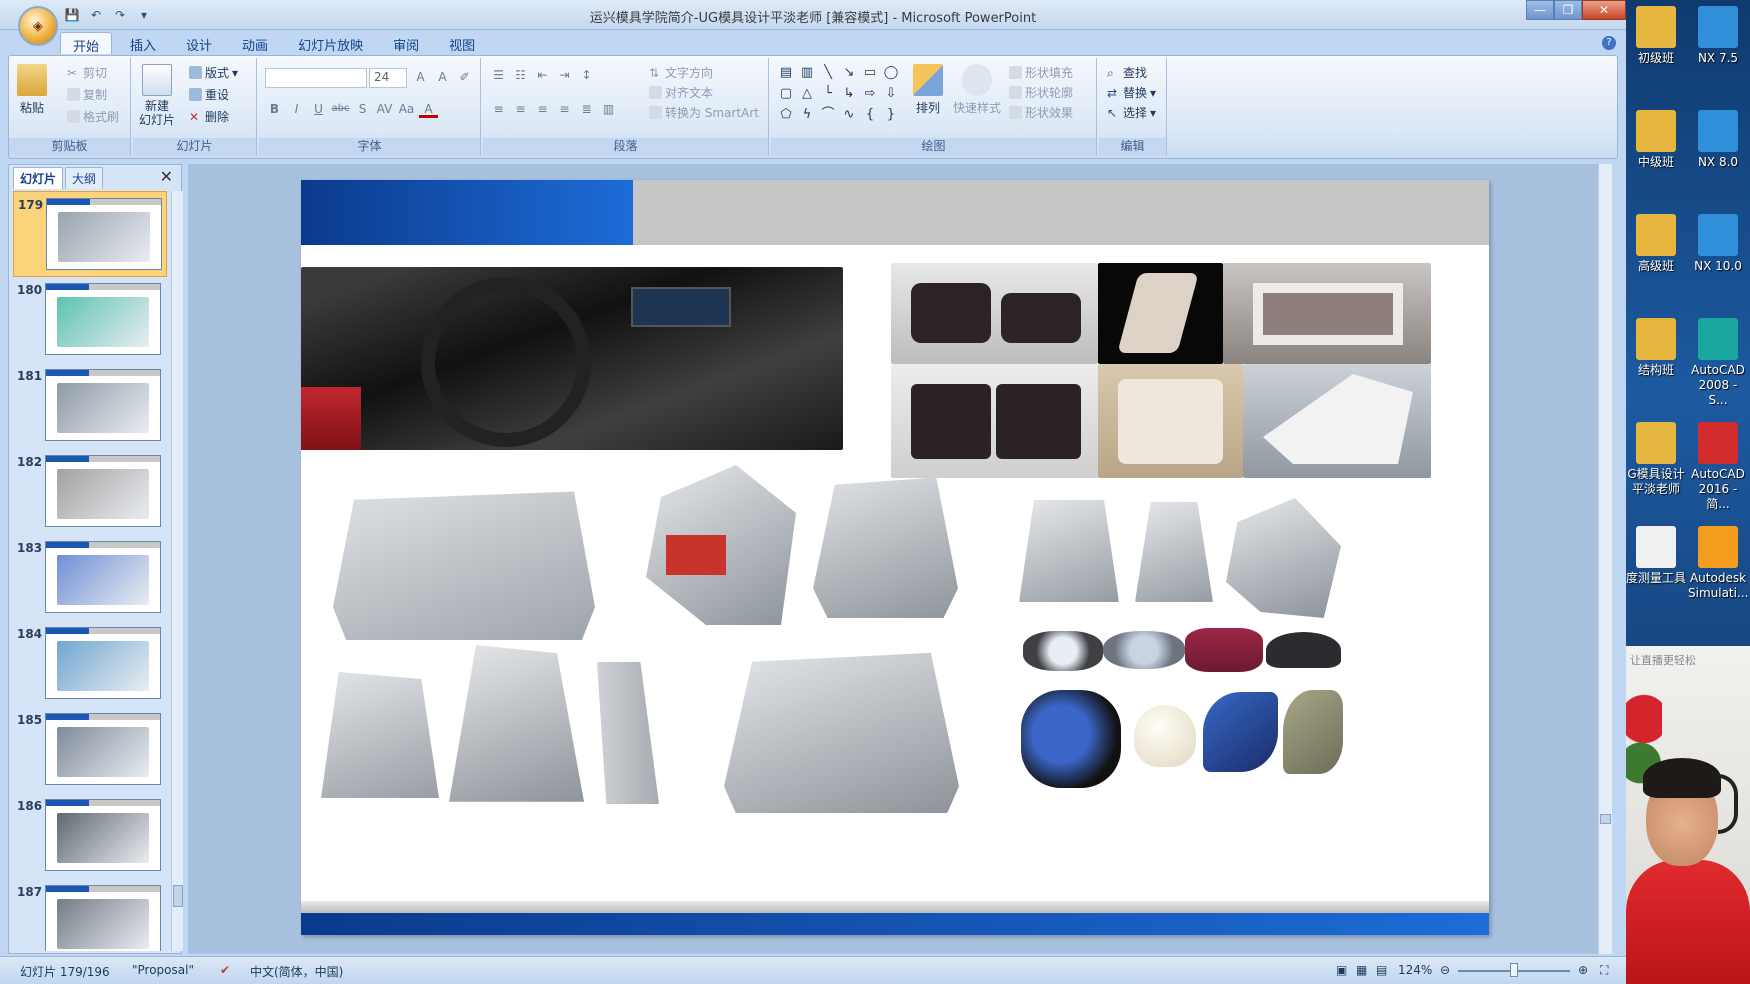 This screenshot has height=984, width=1750. Describe the element at coordinates (1540, 10) in the screenshot. I see `minimize-button: —` at that location.